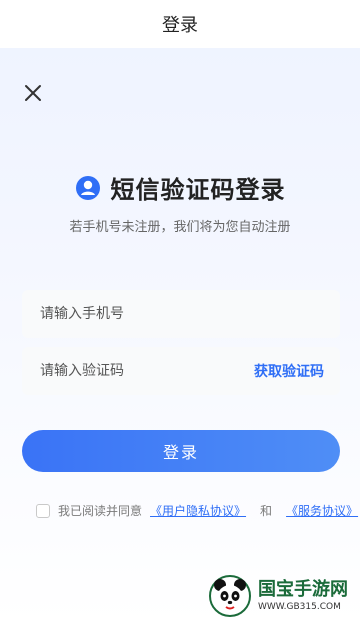  Describe the element at coordinates (299, 606) in the screenshot. I see `watermark-url: WWW.GB315.COM` at that location.